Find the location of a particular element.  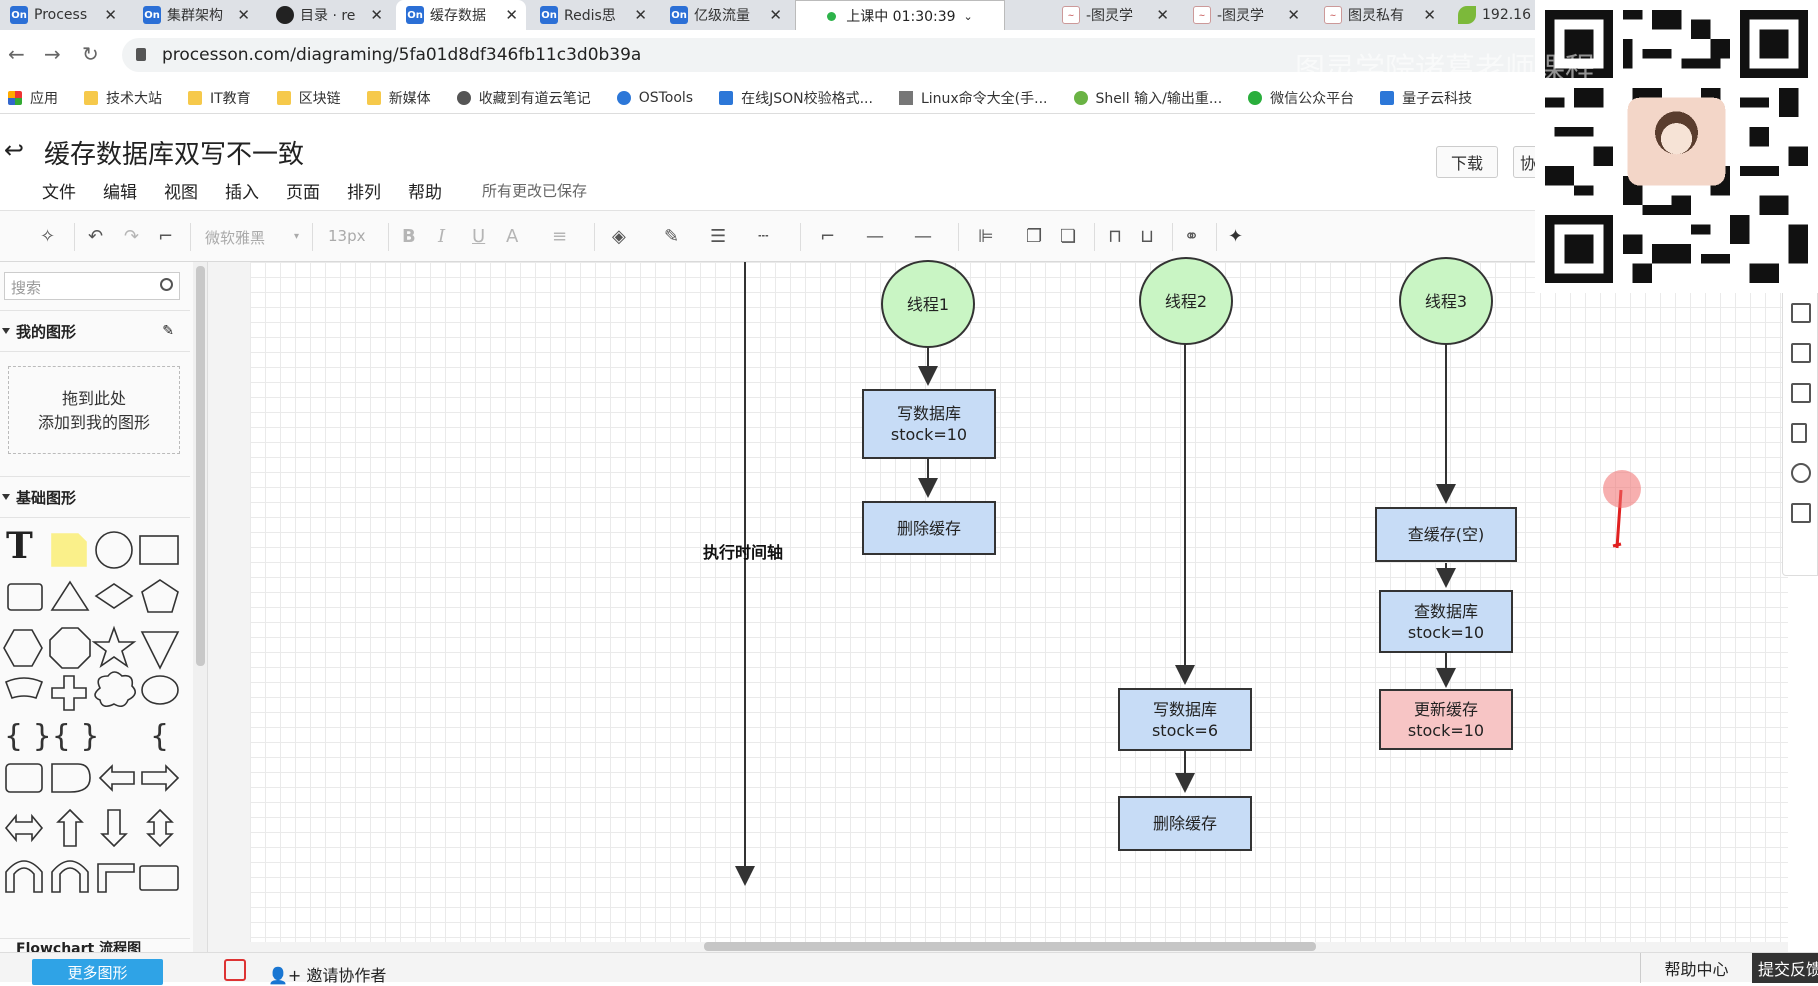

page-icon is located at coordinates (1799, 433).